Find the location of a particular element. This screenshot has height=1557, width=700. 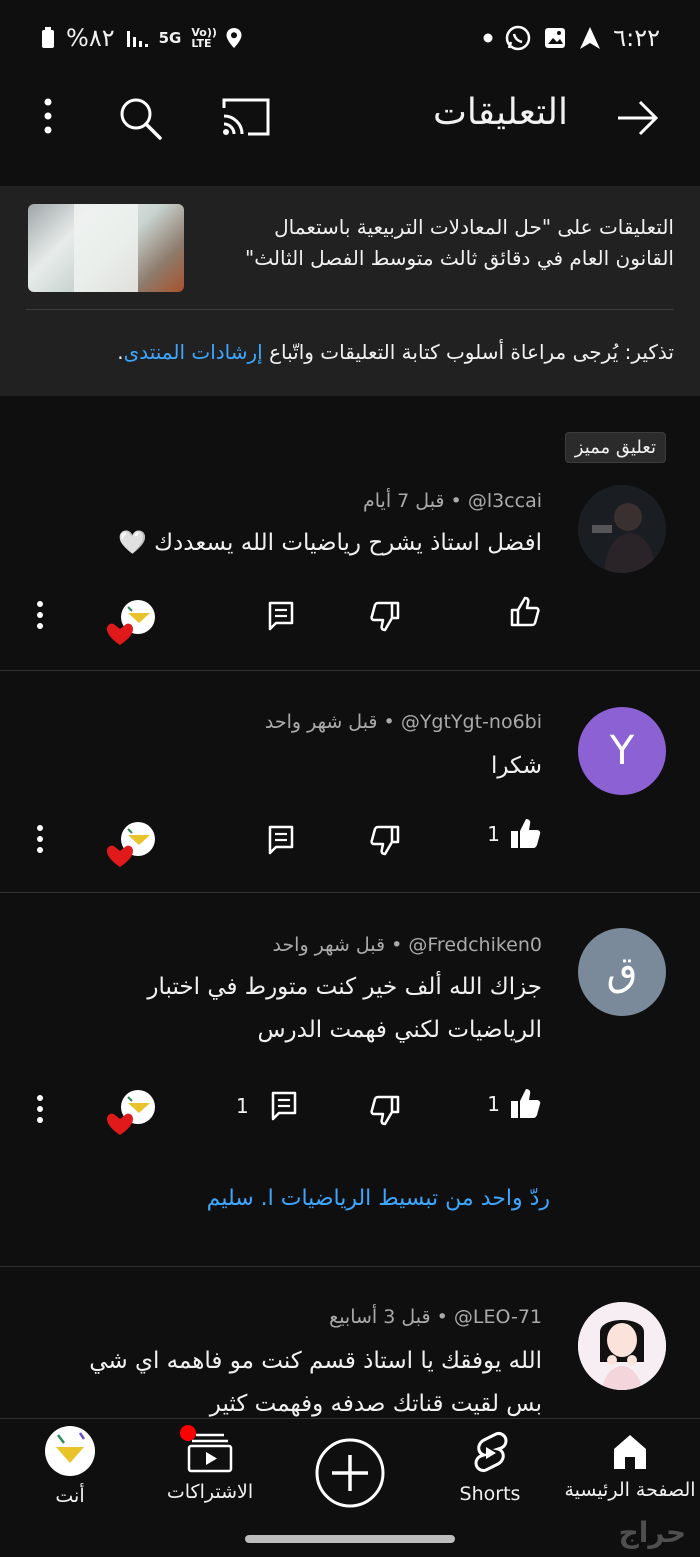

comment-meta: @l3ccai • قبل 7 أيام is located at coordinates (452, 501).